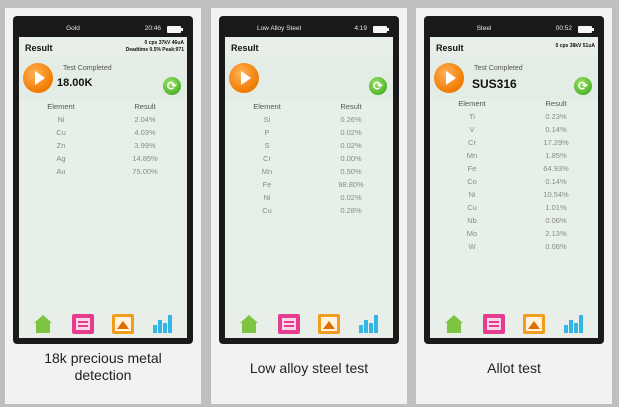 This screenshot has height=407, width=619. Describe the element at coordinates (61, 158) in the screenshot. I see `element-cell: Ag` at that location.